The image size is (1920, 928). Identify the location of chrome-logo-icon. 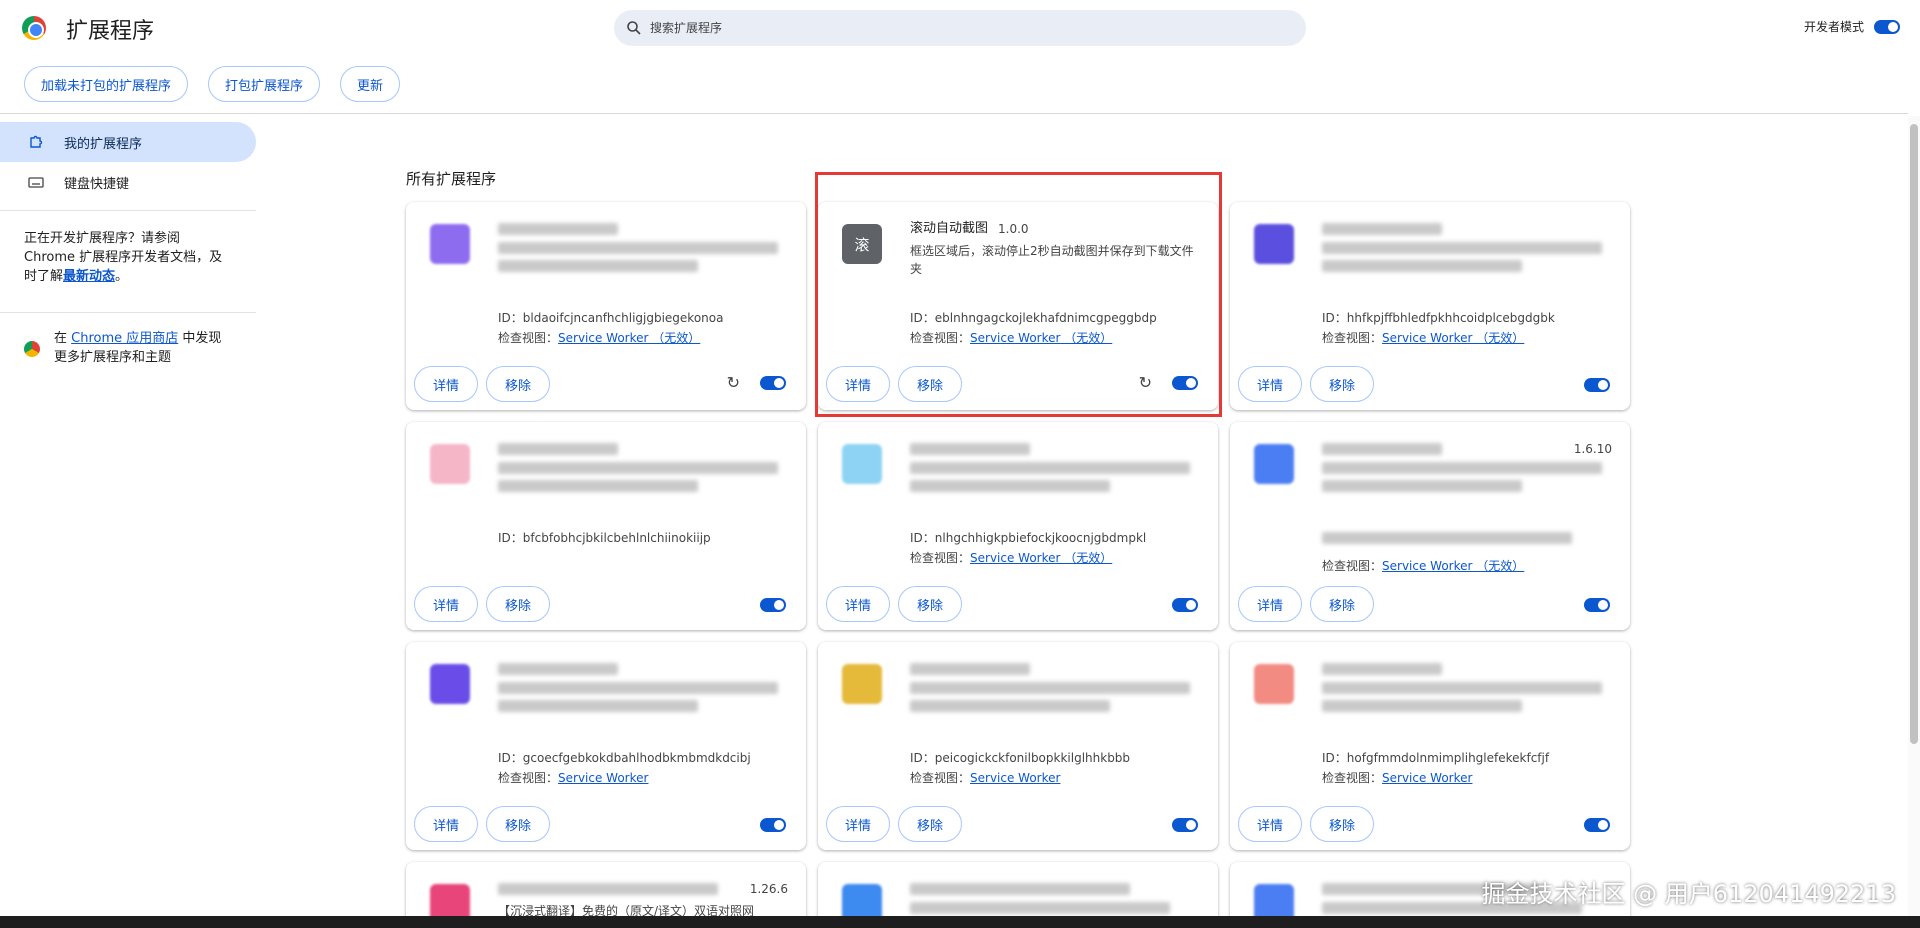
(34, 28).